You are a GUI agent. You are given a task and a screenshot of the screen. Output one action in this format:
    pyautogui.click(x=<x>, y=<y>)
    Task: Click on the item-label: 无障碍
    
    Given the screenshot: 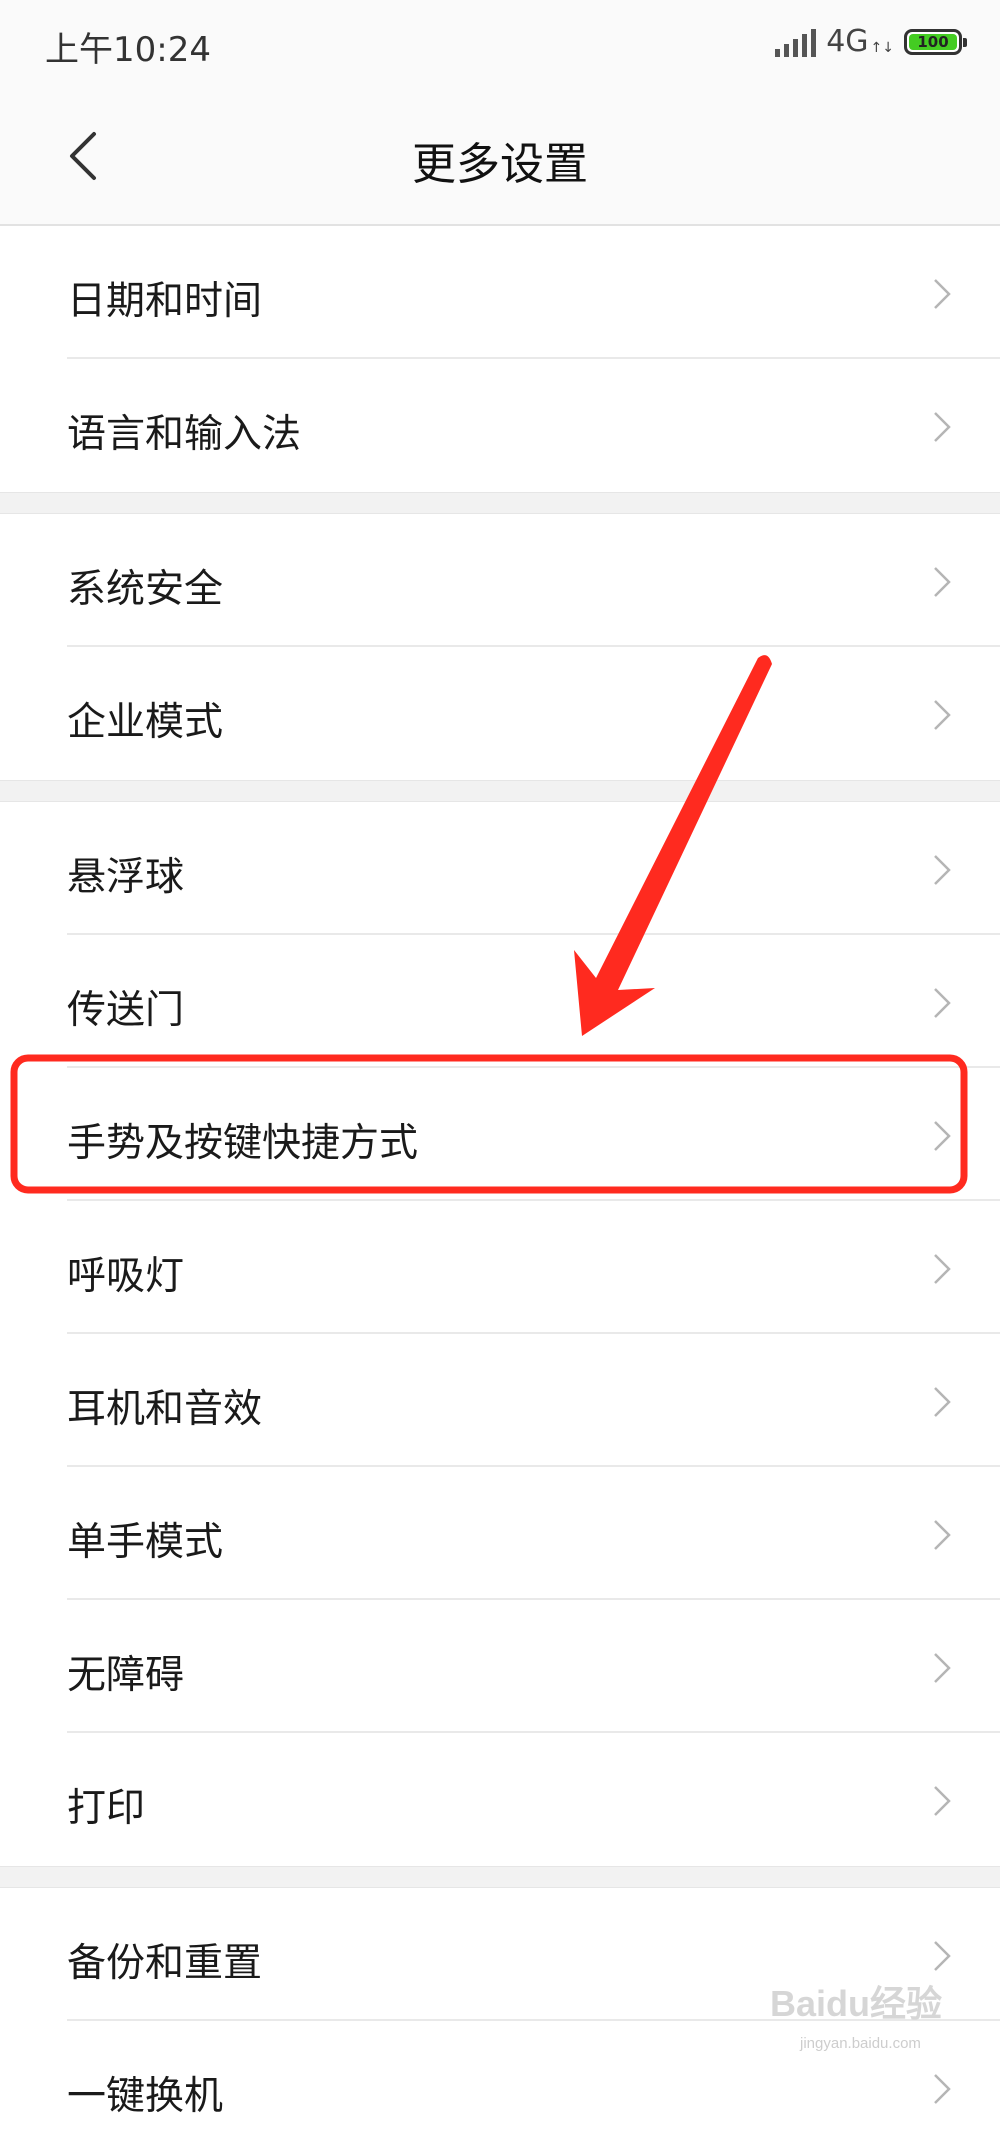 What is the action you would take?
    pyautogui.click(x=126, y=1675)
    